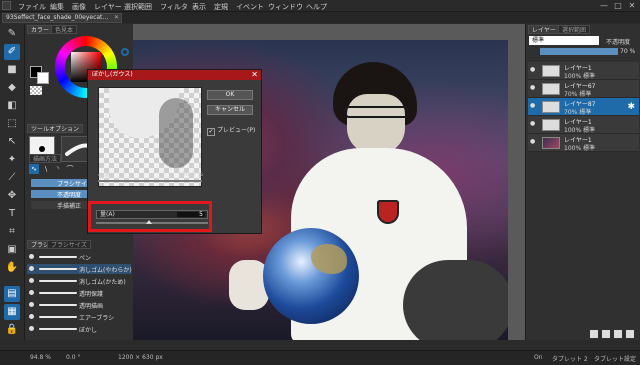  I want to click on brush-item: ペン, so click(79, 257).